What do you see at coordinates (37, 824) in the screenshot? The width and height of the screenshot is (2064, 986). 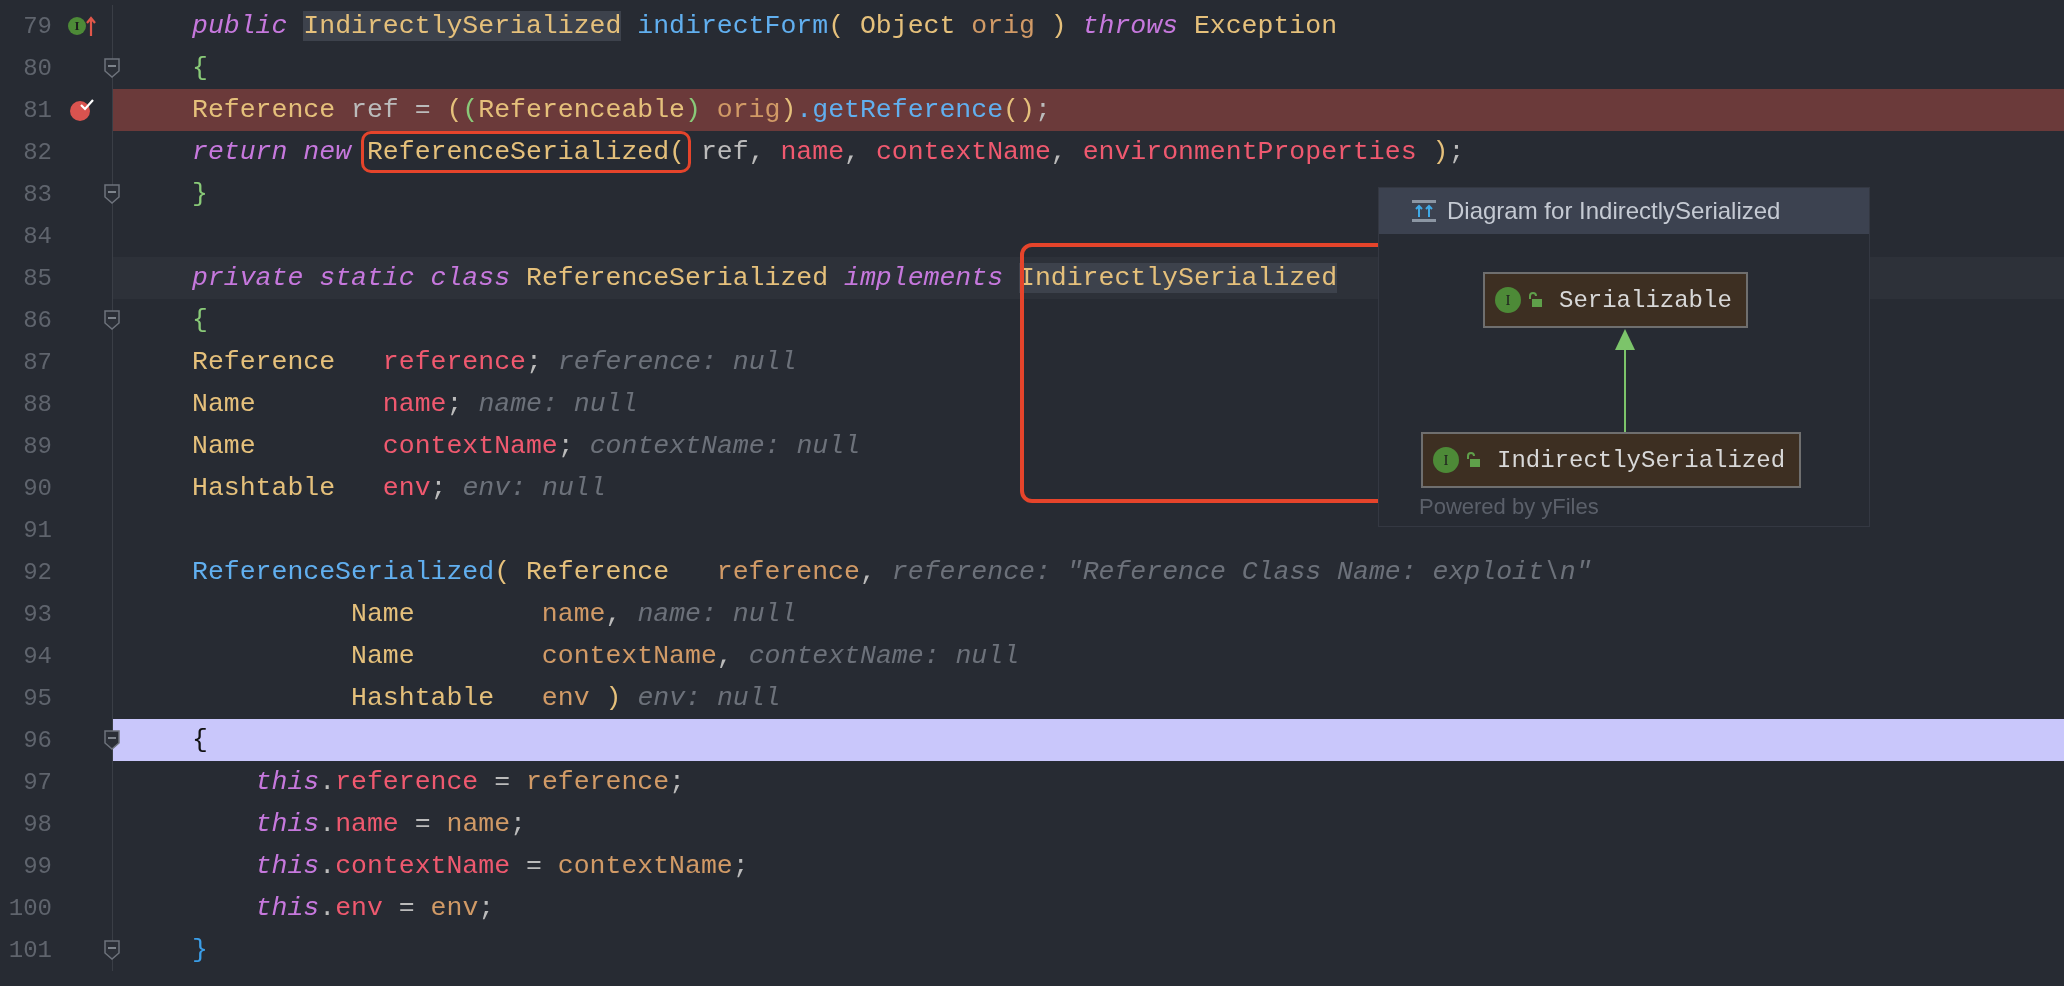 I see `line-number: 98` at bounding box center [37, 824].